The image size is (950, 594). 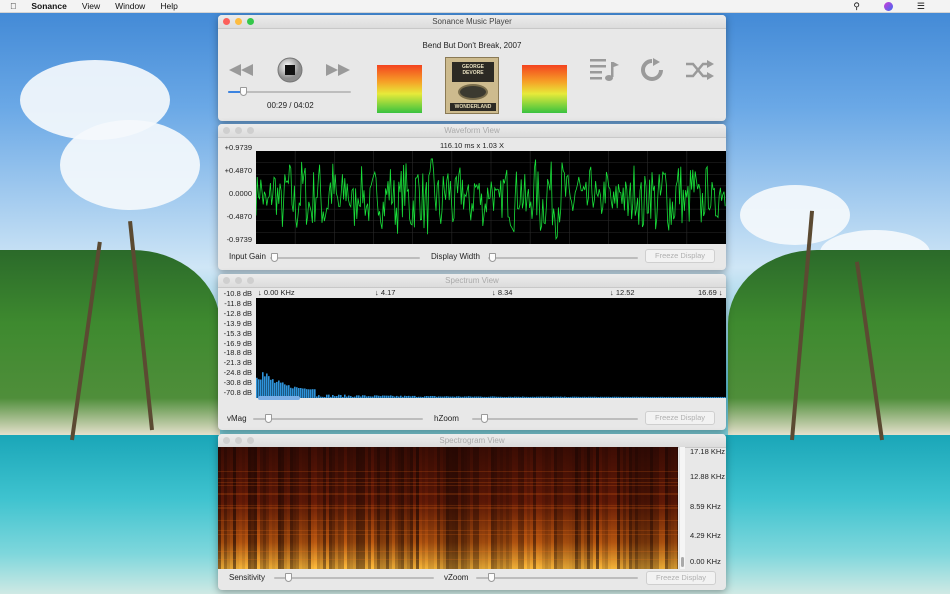 I want to click on db-label: -10.8 dB, so click(x=237, y=293).